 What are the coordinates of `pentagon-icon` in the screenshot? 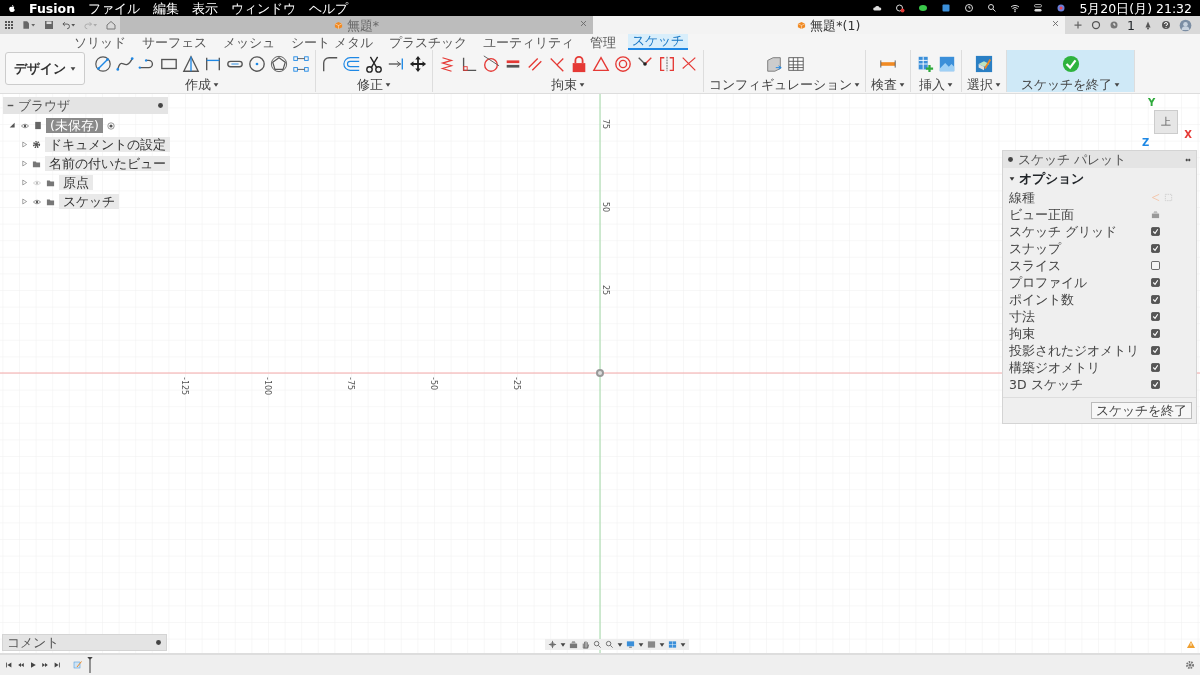 It's located at (279, 64).